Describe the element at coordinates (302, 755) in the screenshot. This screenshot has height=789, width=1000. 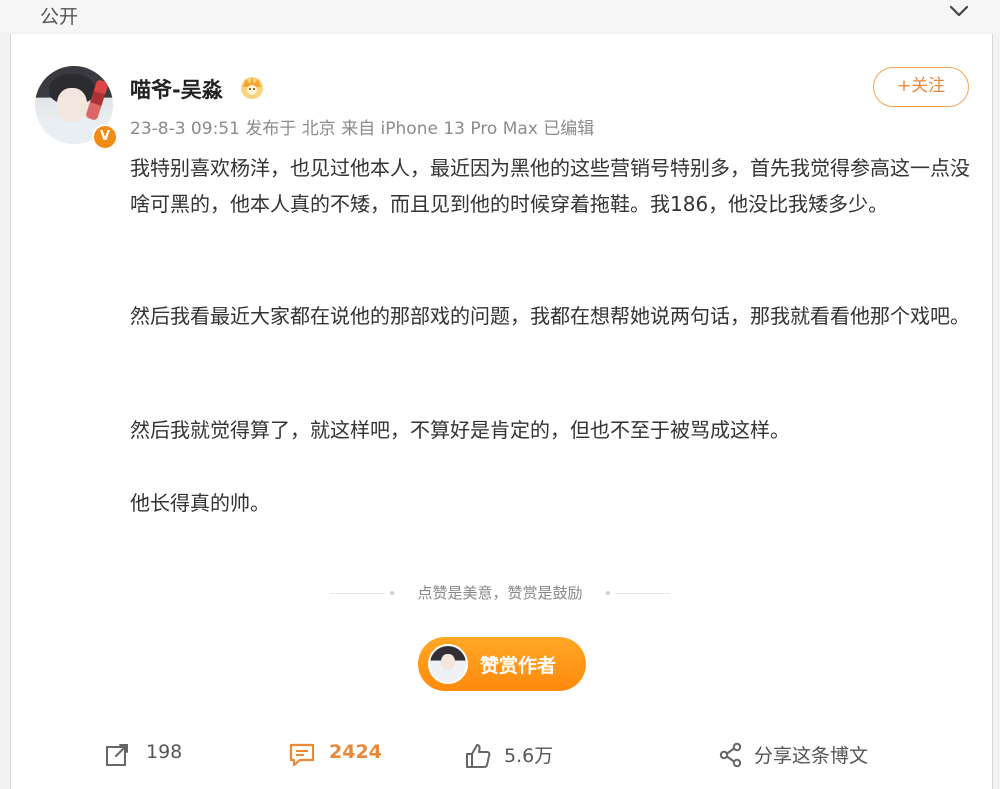
I see `comment-icon` at that location.